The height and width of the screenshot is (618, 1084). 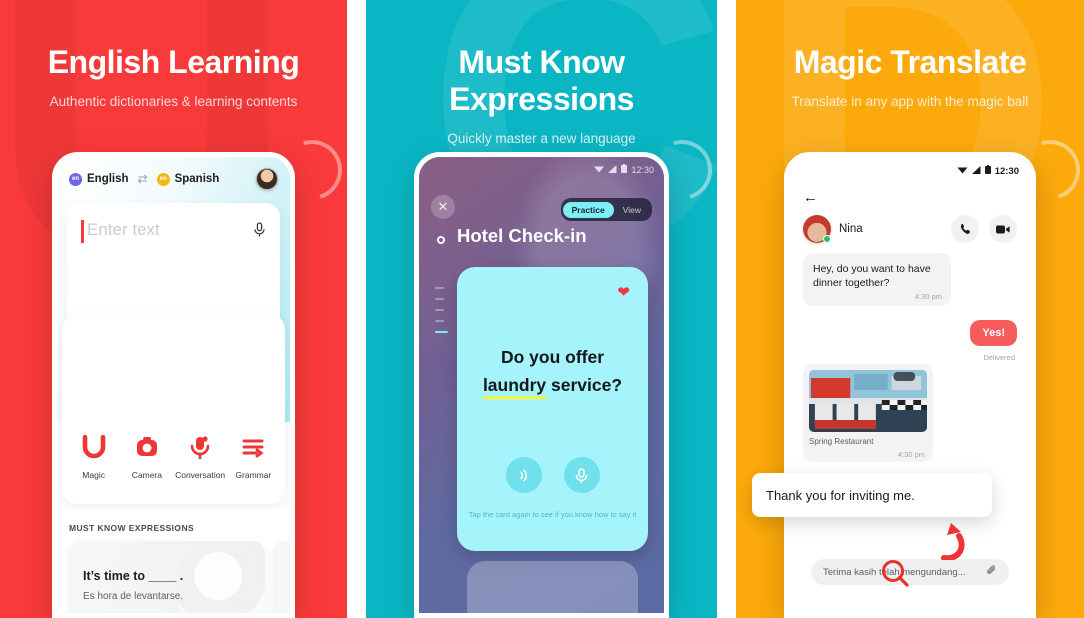 I want to click on action-conversation: Conversation, so click(x=200, y=457).